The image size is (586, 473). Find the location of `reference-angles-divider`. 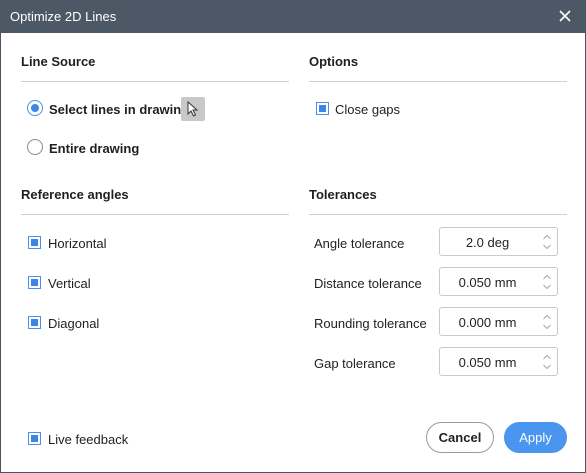

reference-angles-divider is located at coordinates (155, 214).